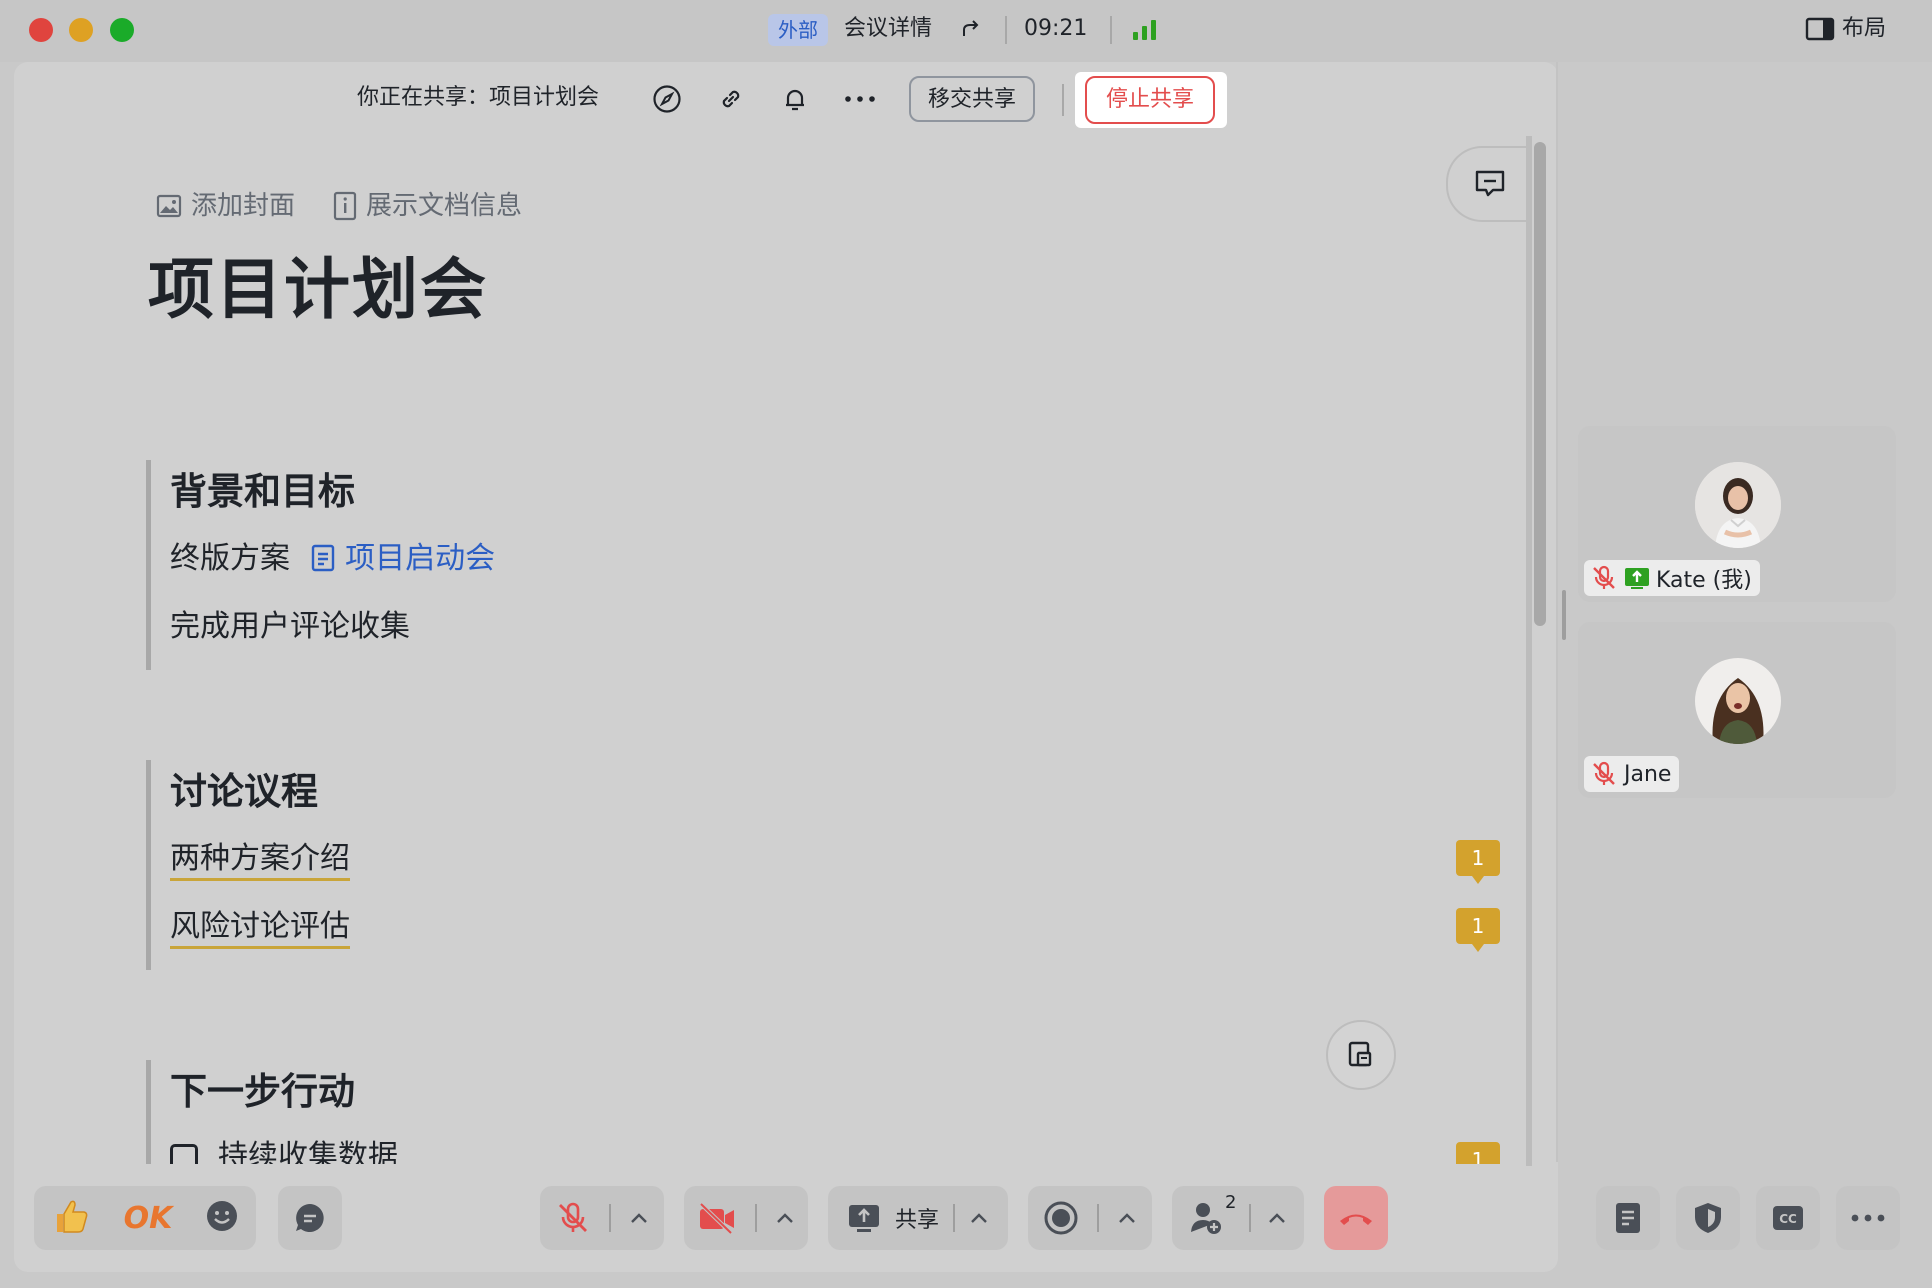 The image size is (1932, 1288). I want to click on document-copy-icon, so click(1360, 1054).